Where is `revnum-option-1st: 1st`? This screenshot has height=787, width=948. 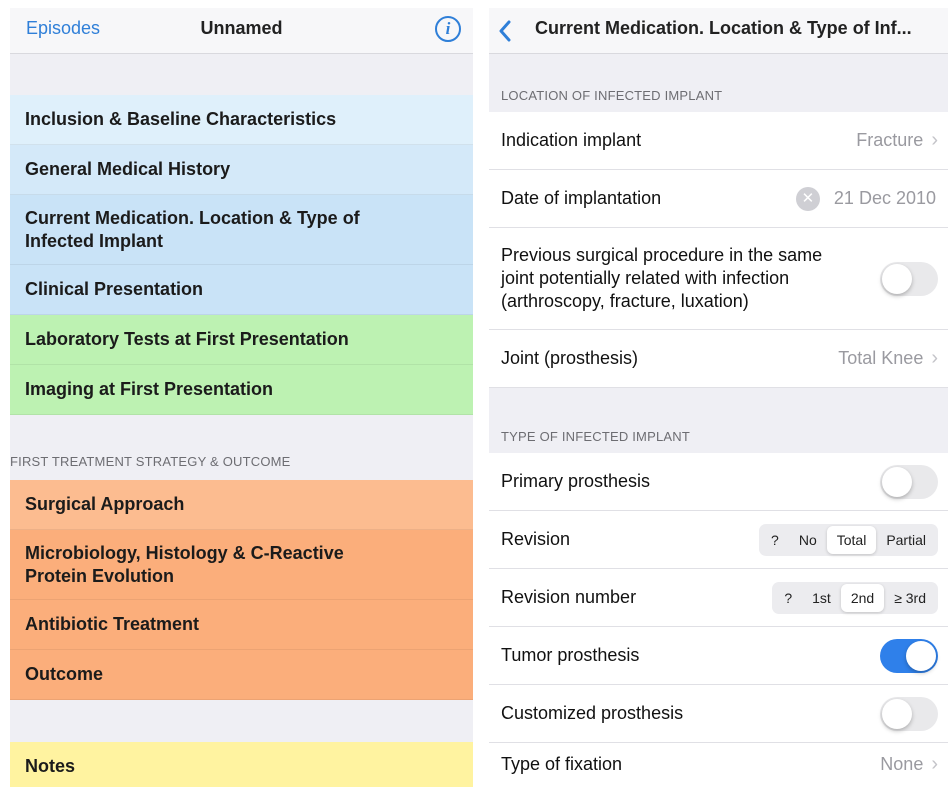
revnum-option-1st: 1st is located at coordinates (821, 598).